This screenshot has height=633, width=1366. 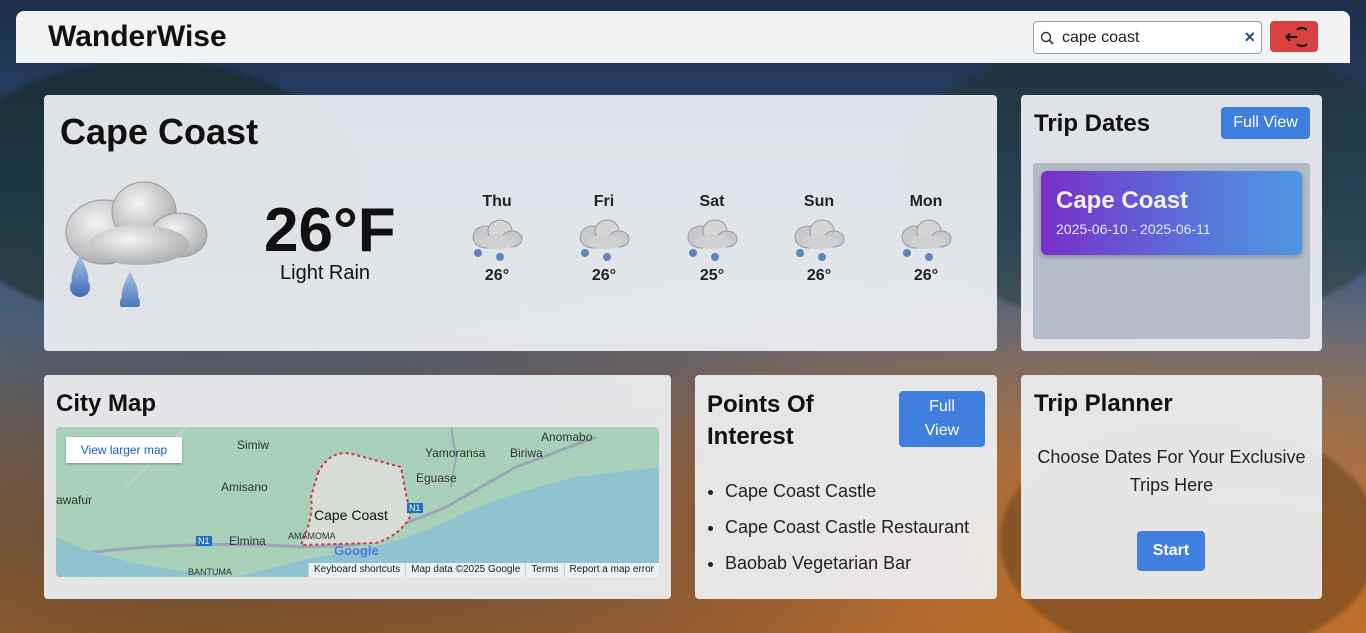 I want to click on poi-item: Baobab Vegetarian Bar, so click(x=855, y=563).